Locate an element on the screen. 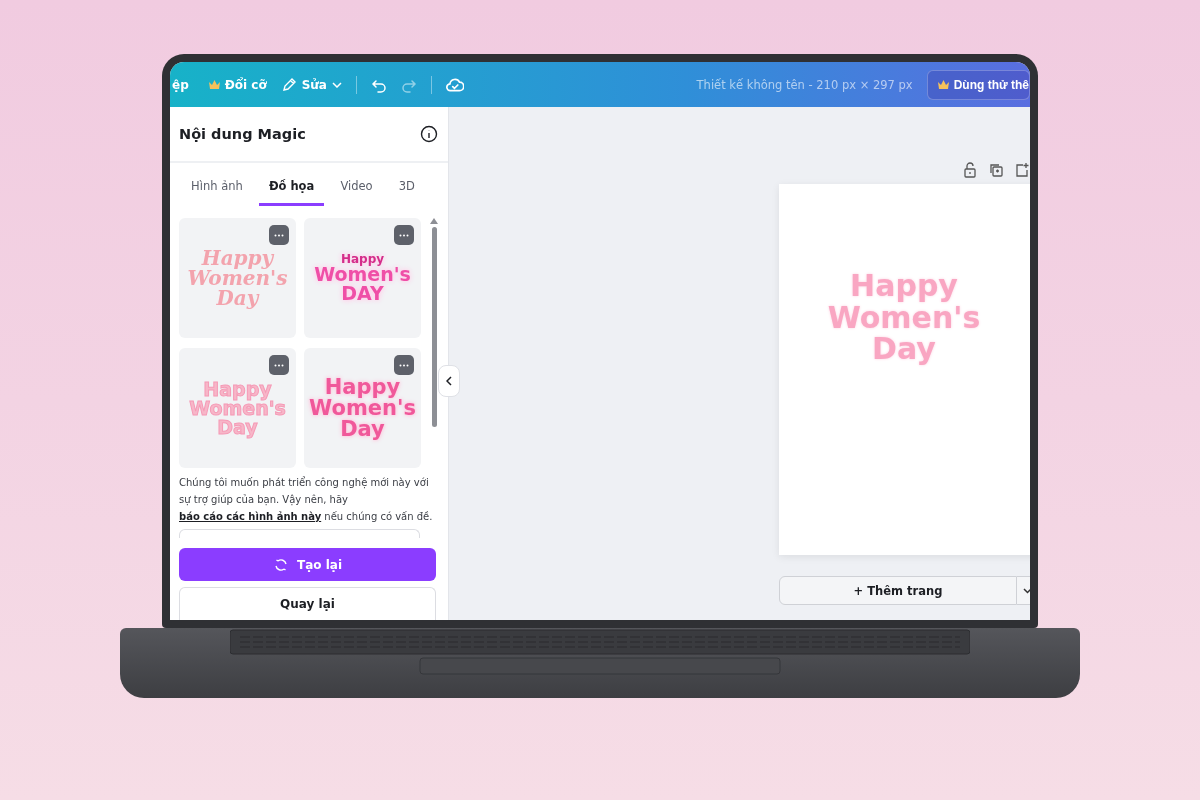 This screenshot has width=1200, height=800. graphic-tile: Happy Women's Day is located at coordinates (362, 408).